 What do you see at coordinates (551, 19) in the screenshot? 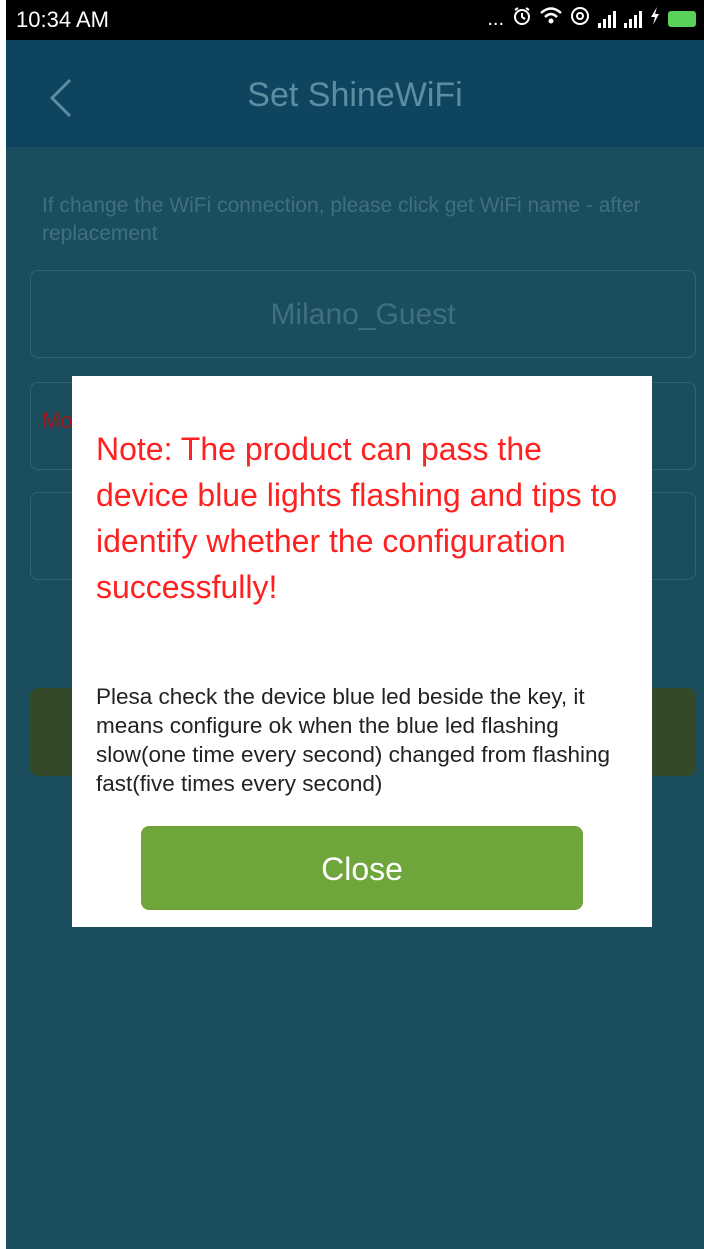
I see `wifi-icon` at bounding box center [551, 19].